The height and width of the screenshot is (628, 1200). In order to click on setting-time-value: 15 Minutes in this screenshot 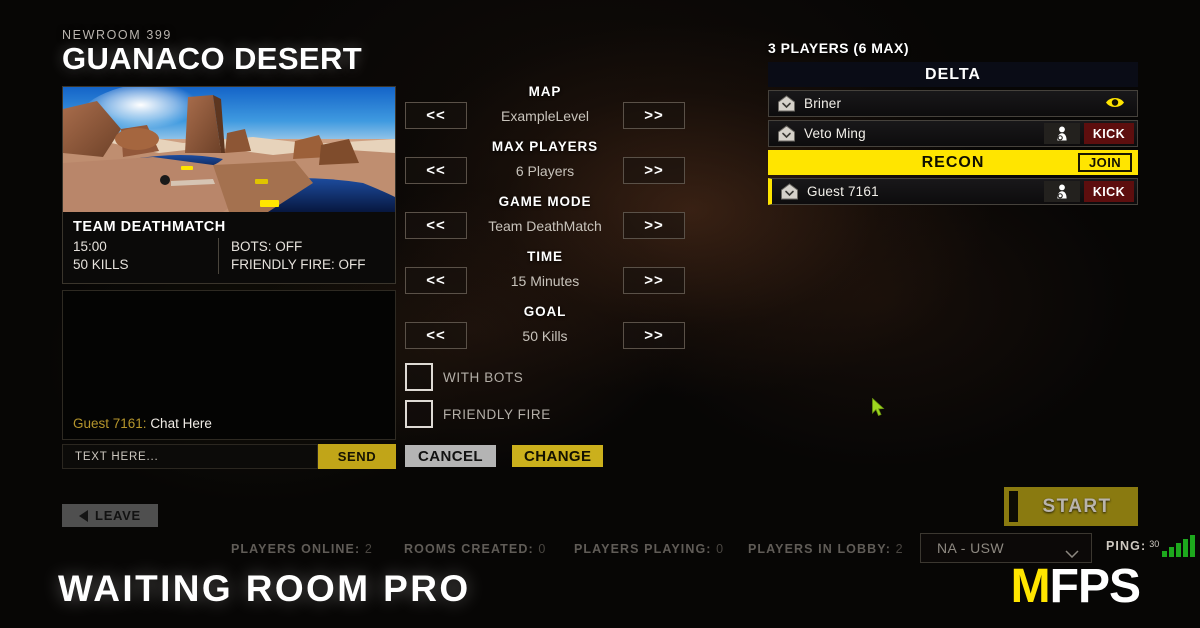, I will do `click(545, 280)`.